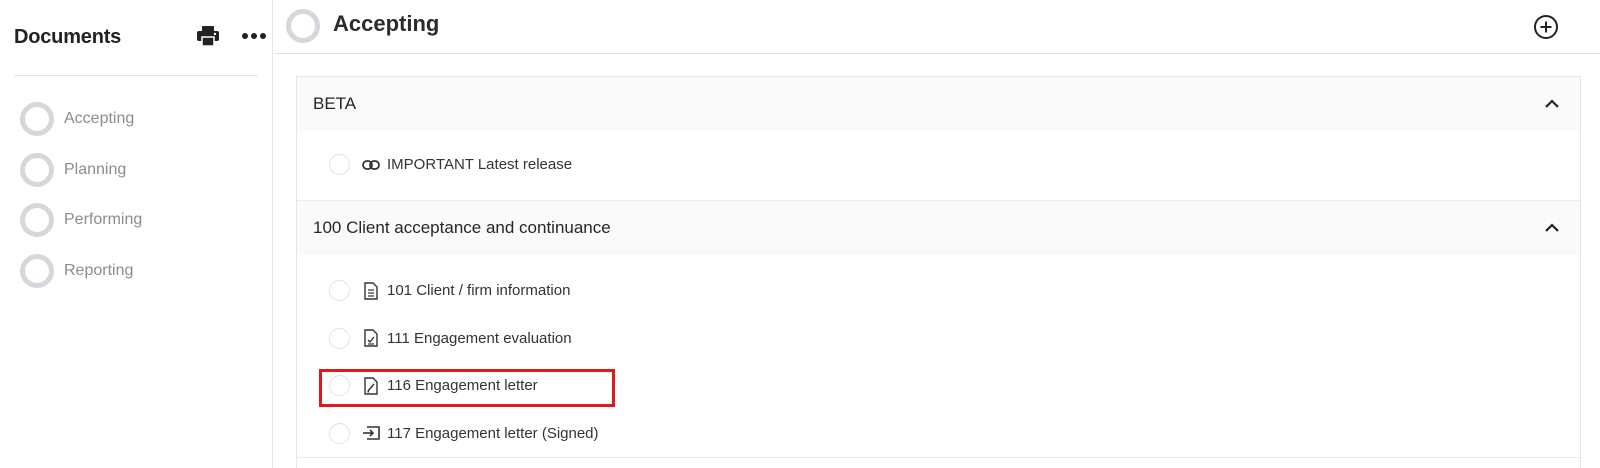 The image size is (1600, 468). Describe the element at coordinates (938, 291) in the screenshot. I see `list-item: 101 Client / firm information` at that location.